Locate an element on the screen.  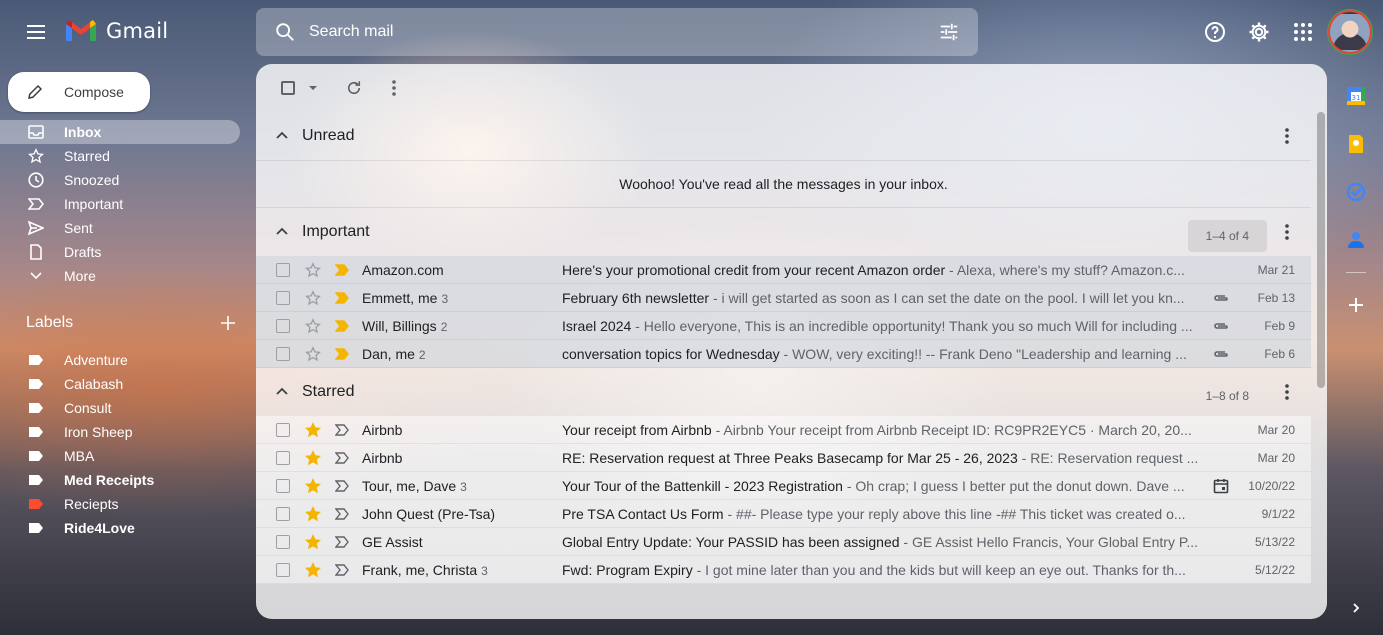
settings-icon is located at coordinates (1259, 32).